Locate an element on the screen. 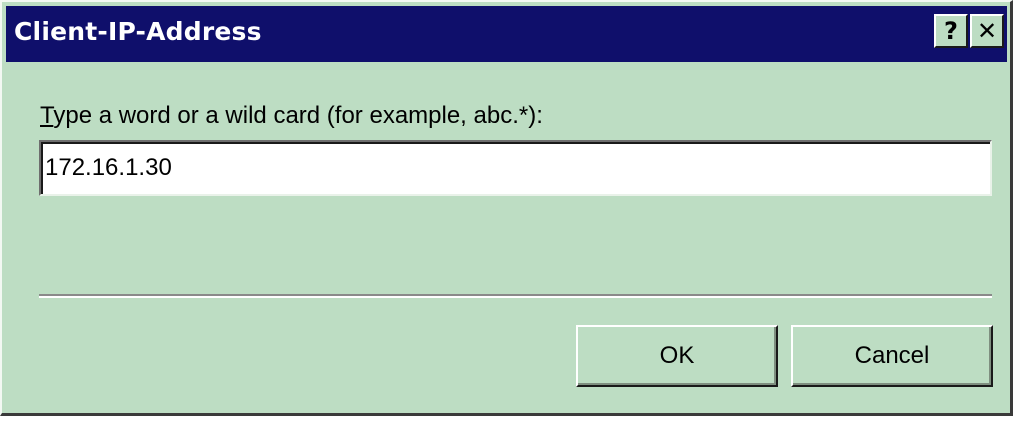 Image resolution: width=1020 pixels, height=421 pixels. help-button: ? is located at coordinates (951, 31).